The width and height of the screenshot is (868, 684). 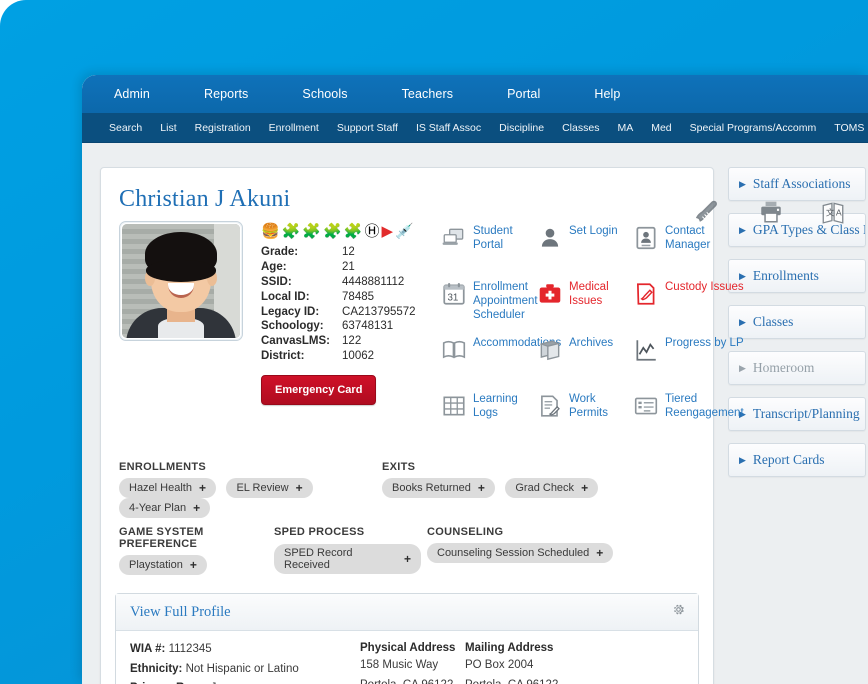 What do you see at coordinates (589, 294) in the screenshot?
I see `quick-link-label: Medical Issues` at bounding box center [589, 294].